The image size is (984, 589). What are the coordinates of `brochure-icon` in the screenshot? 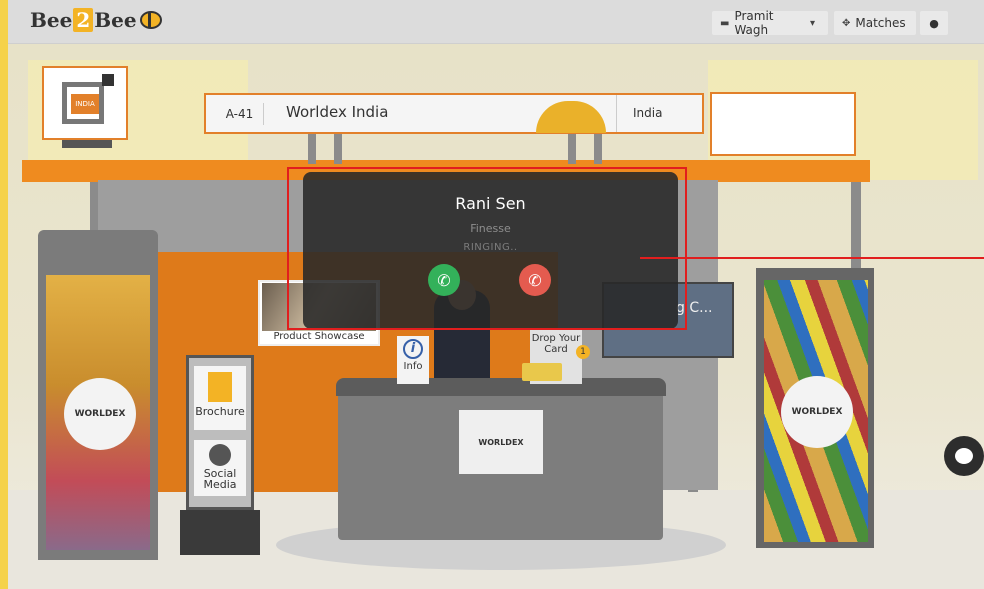 It's located at (220, 387).